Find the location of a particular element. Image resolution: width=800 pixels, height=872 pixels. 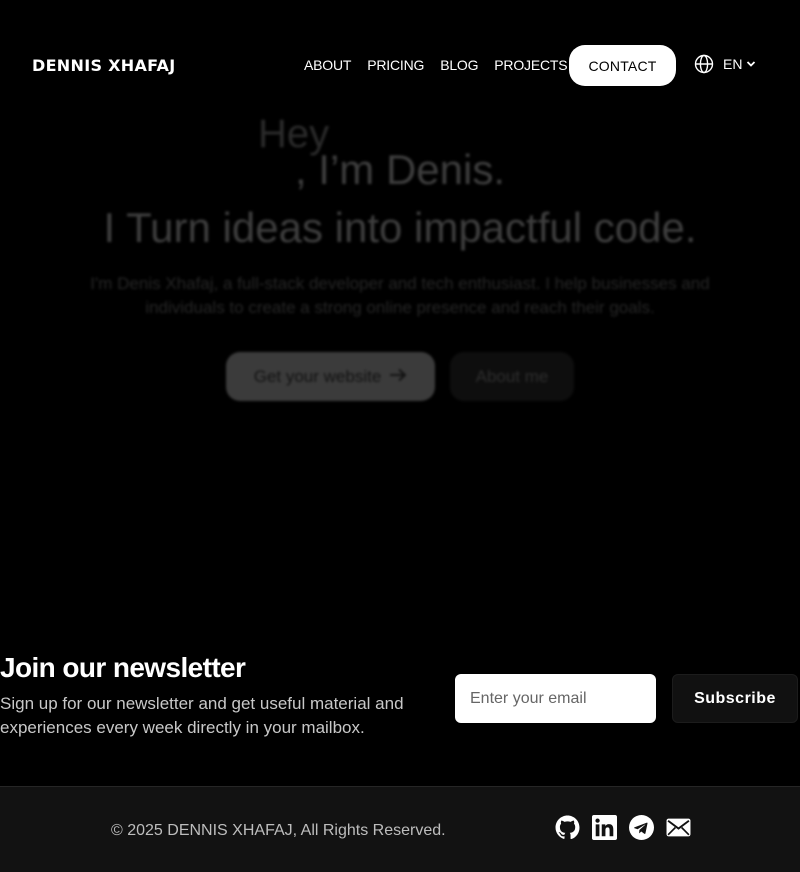

logo: DENNIS XHAFAJ is located at coordinates (103, 65).